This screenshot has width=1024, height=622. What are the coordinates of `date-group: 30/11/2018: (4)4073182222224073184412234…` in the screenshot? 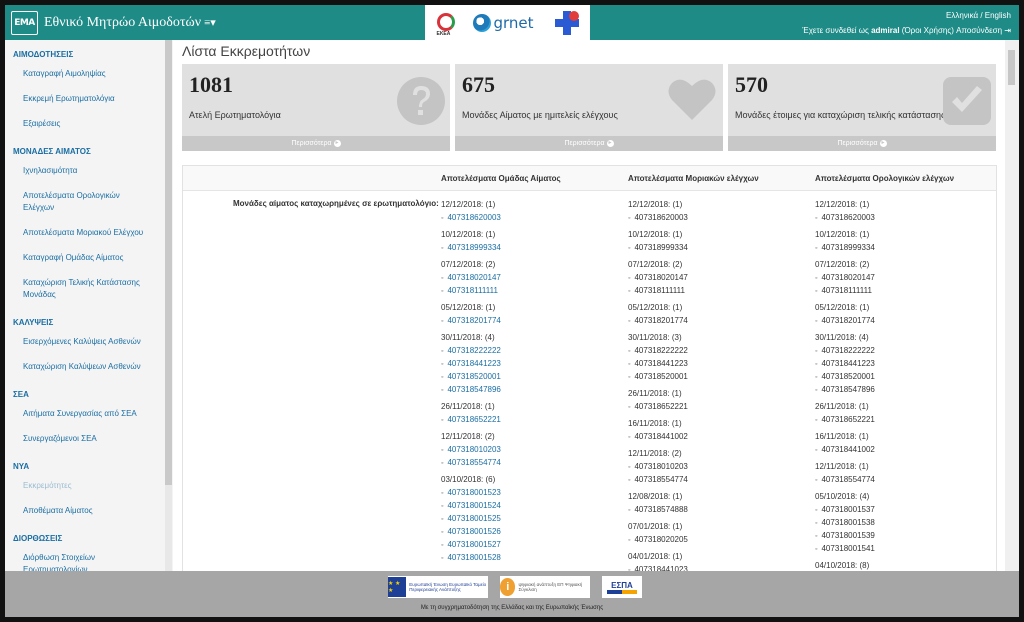 It's located at (905, 364).